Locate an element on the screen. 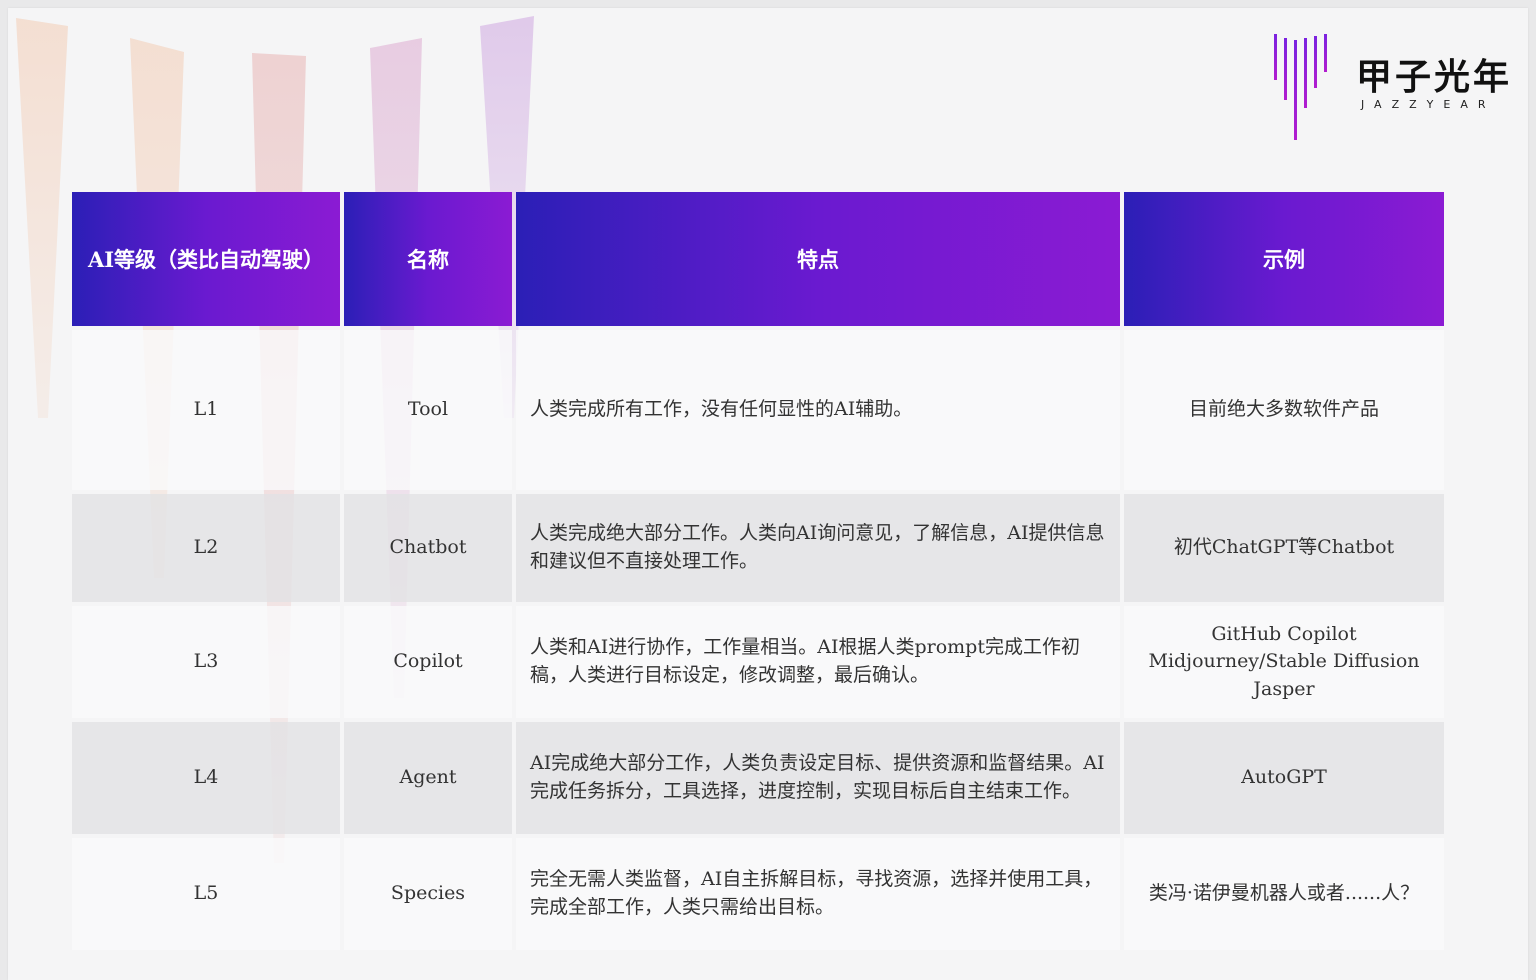 The width and height of the screenshot is (1536, 980). header-name: 名称 is located at coordinates (428, 259).